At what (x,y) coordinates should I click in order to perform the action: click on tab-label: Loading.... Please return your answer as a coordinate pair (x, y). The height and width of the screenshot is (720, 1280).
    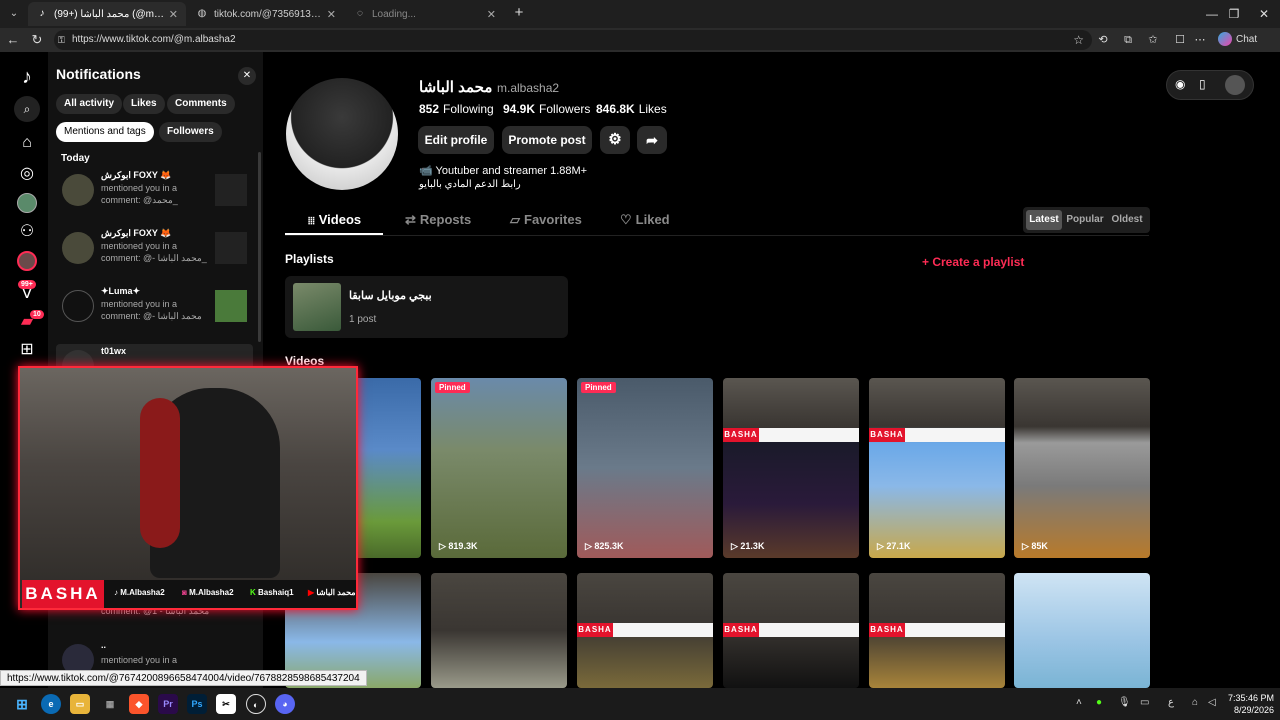
    Looking at the image, I should click on (394, 14).